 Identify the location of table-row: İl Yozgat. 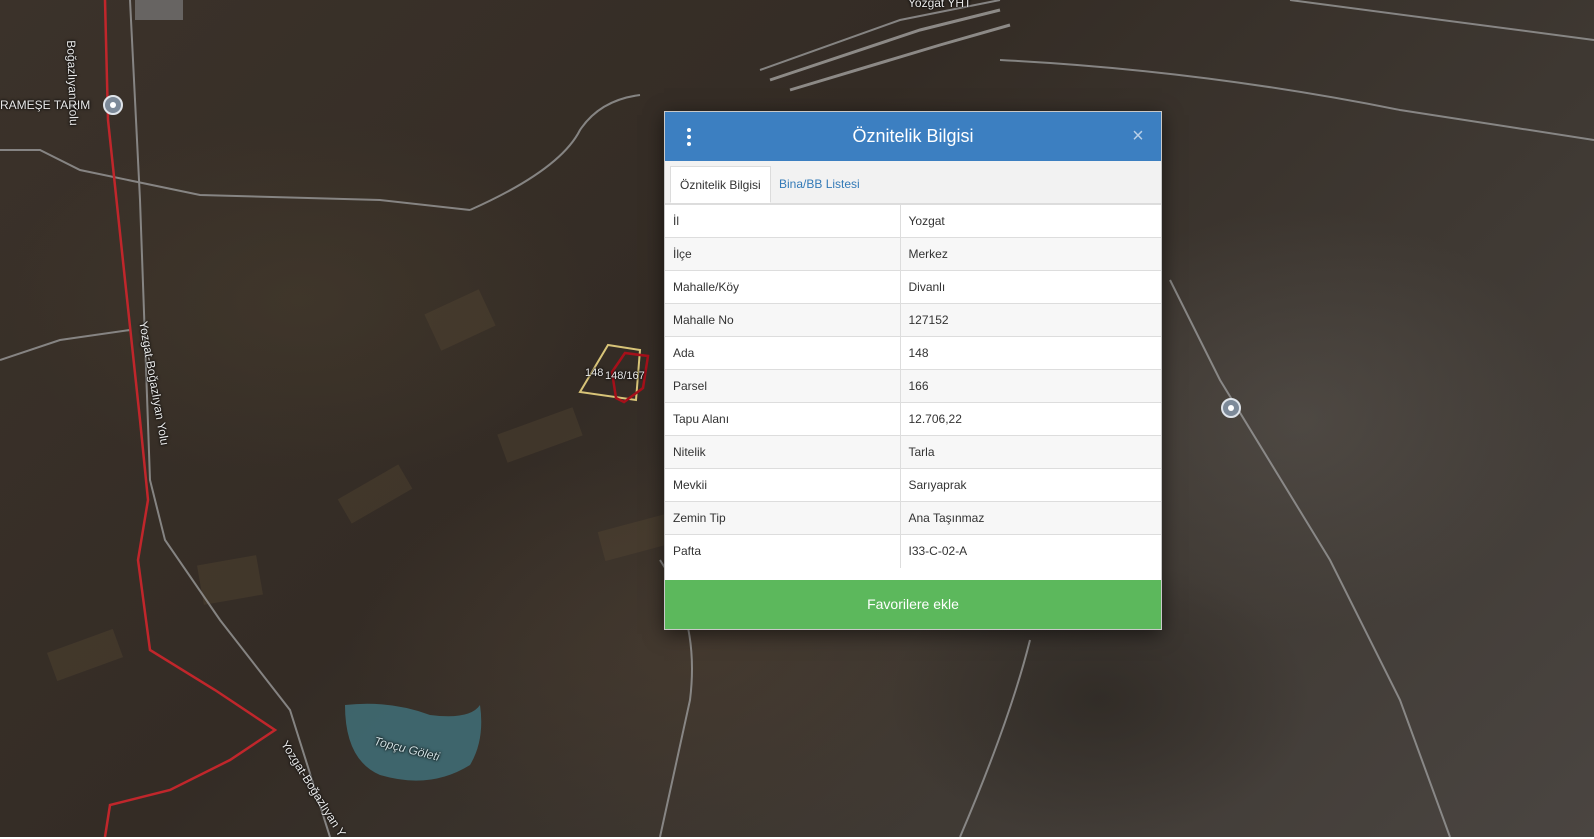
(913, 221).